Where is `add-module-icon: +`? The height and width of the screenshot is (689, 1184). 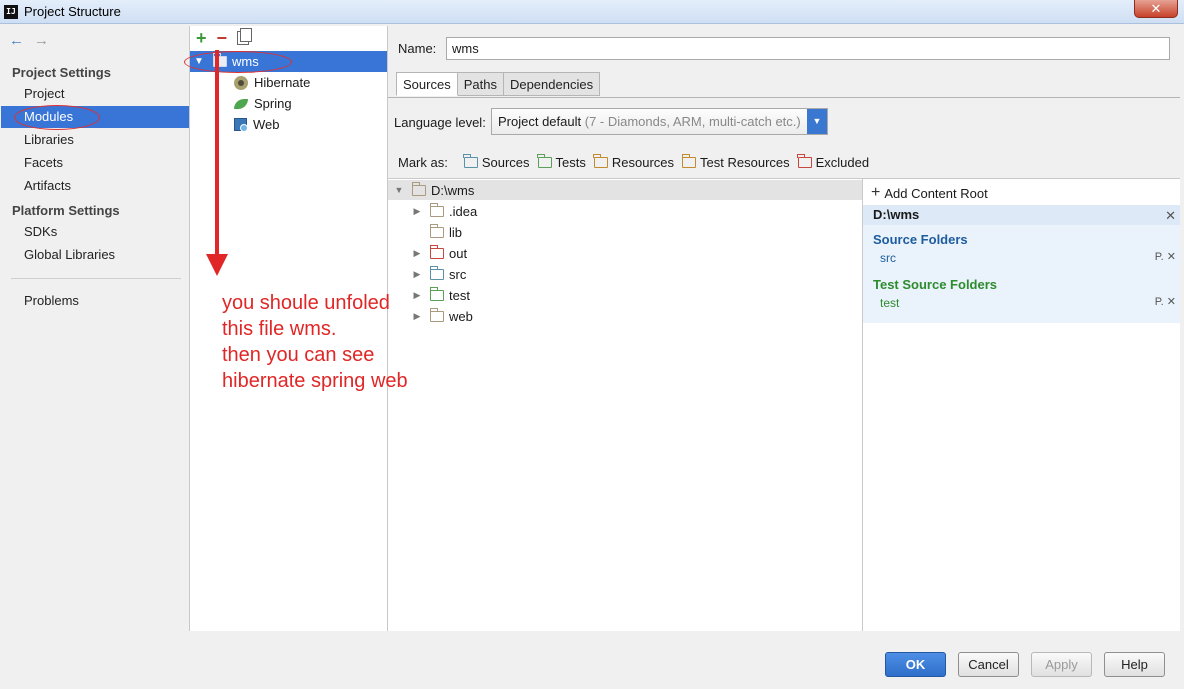 add-module-icon: + is located at coordinates (201, 38).